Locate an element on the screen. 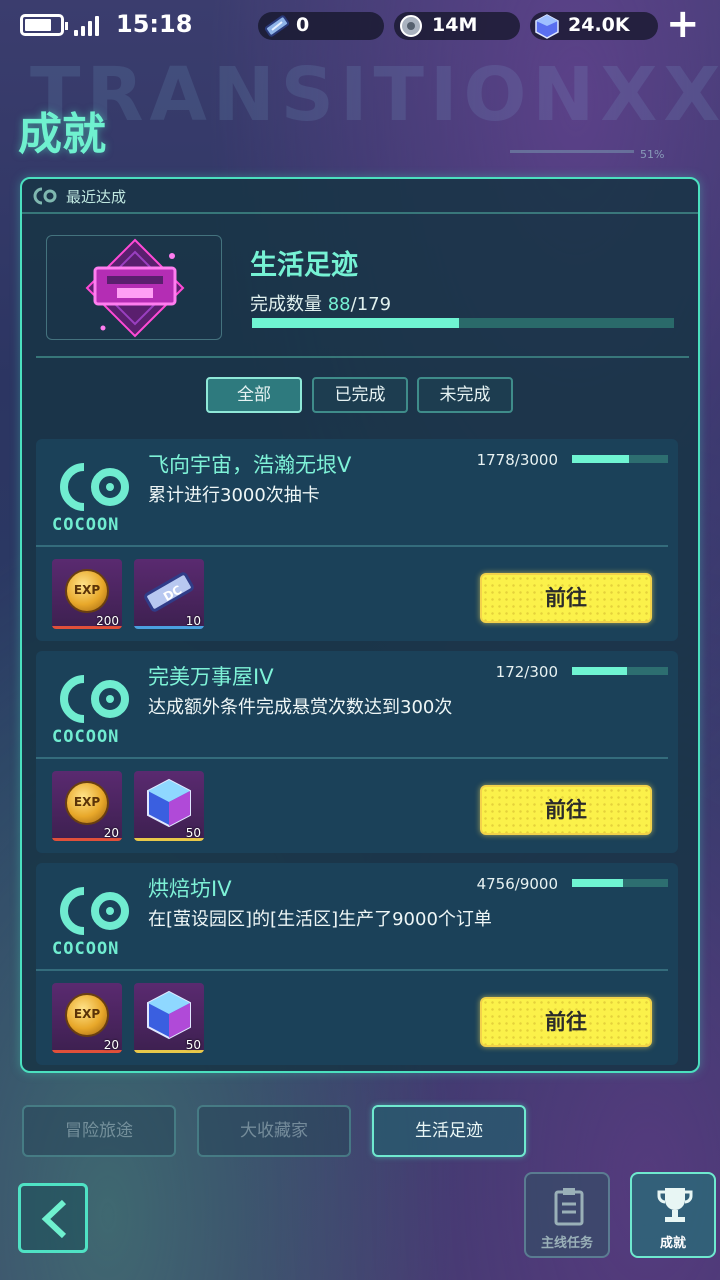 This screenshot has height=1280, width=720. gear-coin-count: 14M is located at coordinates (455, 25).